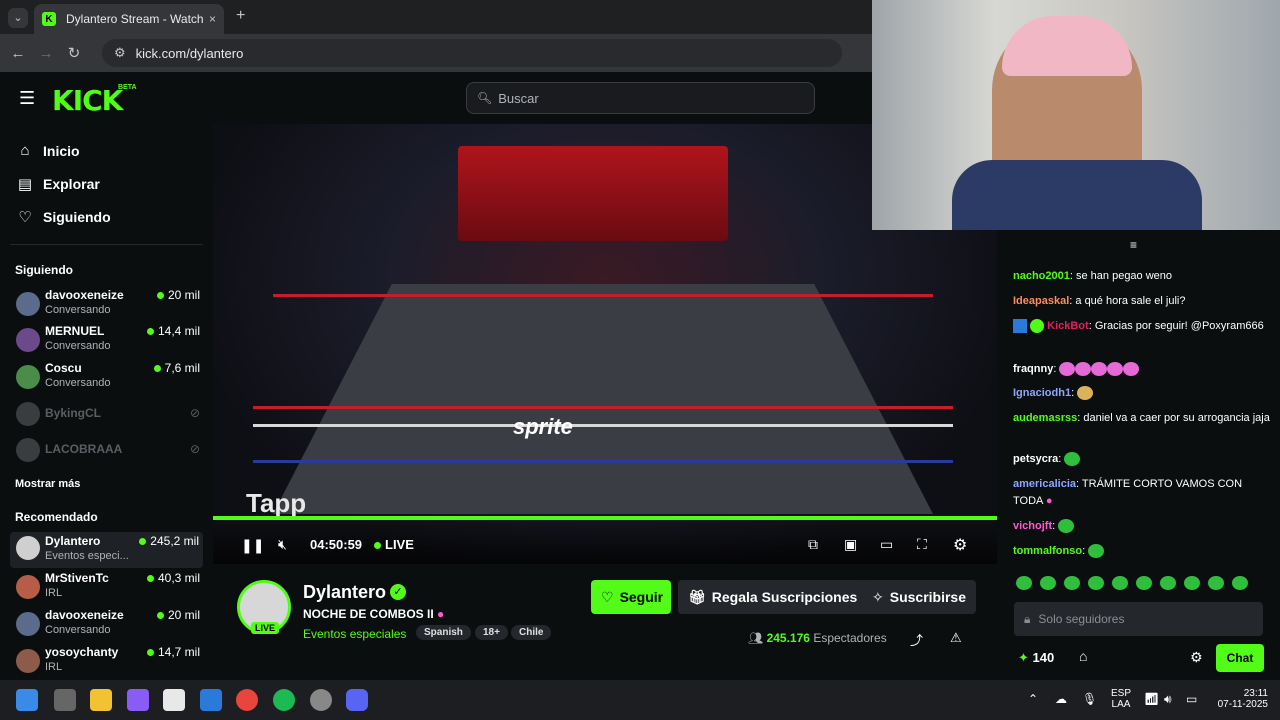 Image resolution: width=1280 pixels, height=720 pixels. I want to click on kick-logo: KICK, so click(87, 100).